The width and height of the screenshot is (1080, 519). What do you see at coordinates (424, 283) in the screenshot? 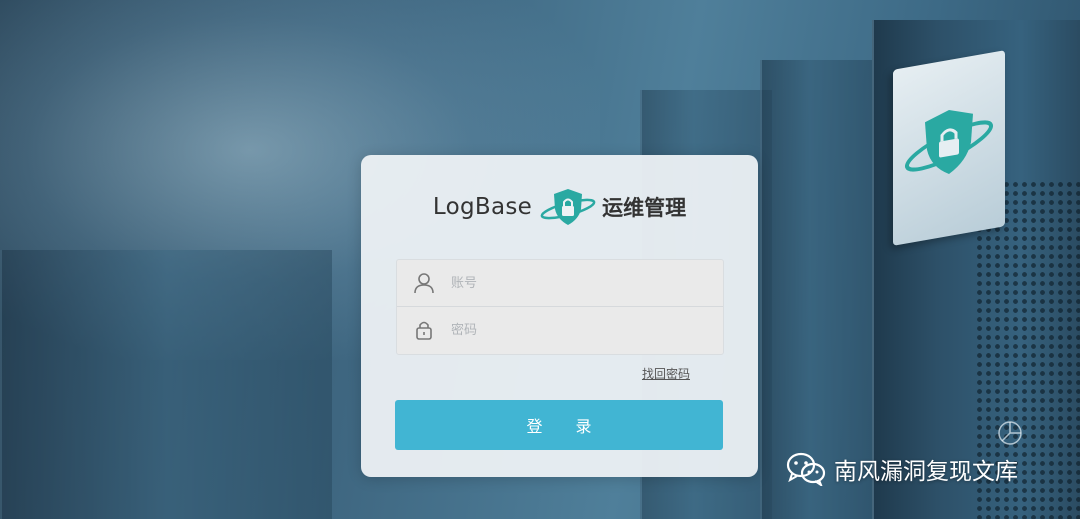
I see `user-icon` at bounding box center [424, 283].